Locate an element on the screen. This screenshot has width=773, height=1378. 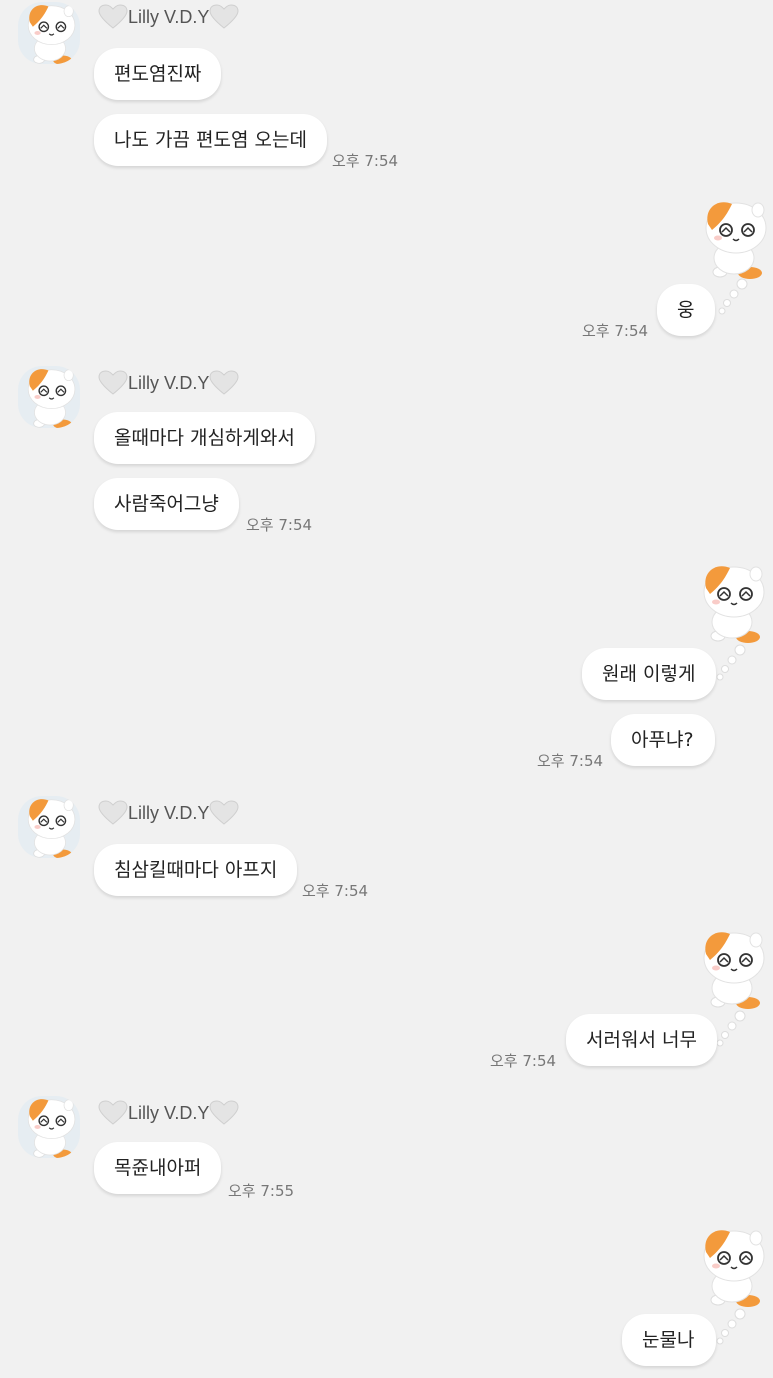
message-bubble: 편도염진짜 is located at coordinates (158, 74).